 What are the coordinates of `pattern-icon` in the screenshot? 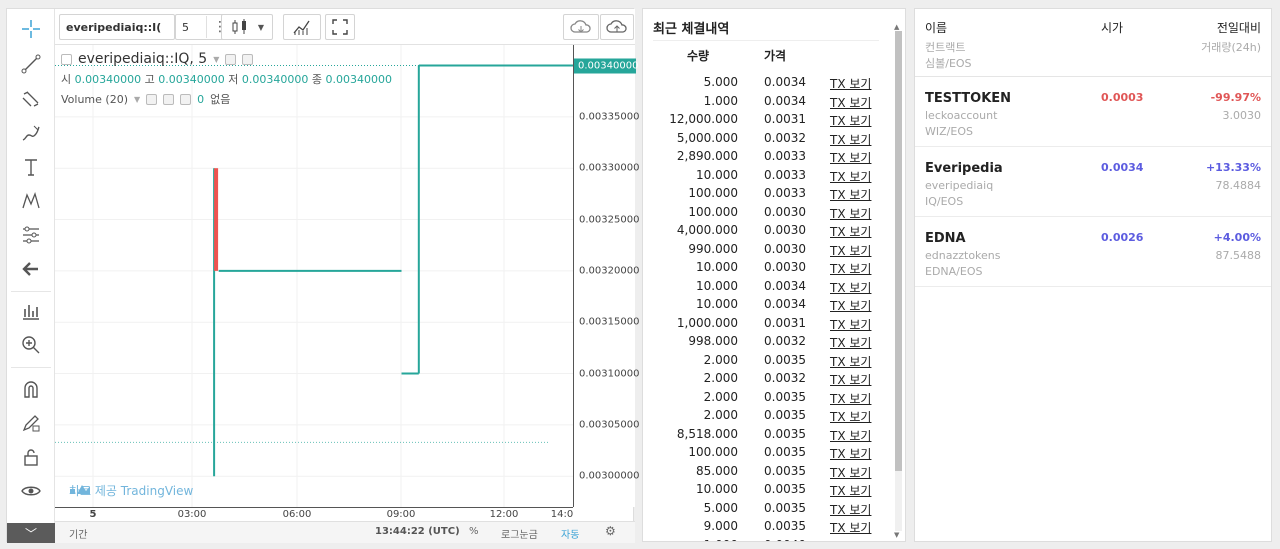 It's located at (31, 201).